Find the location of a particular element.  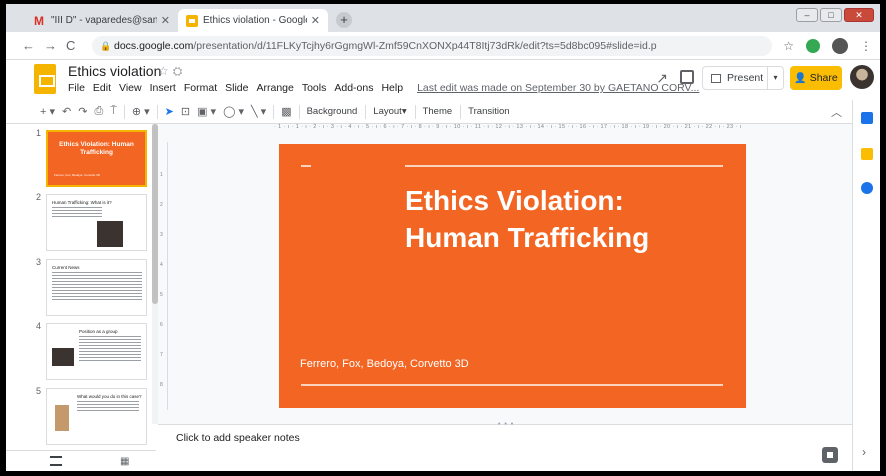

slide-number: 3 is located at coordinates (39, 262).